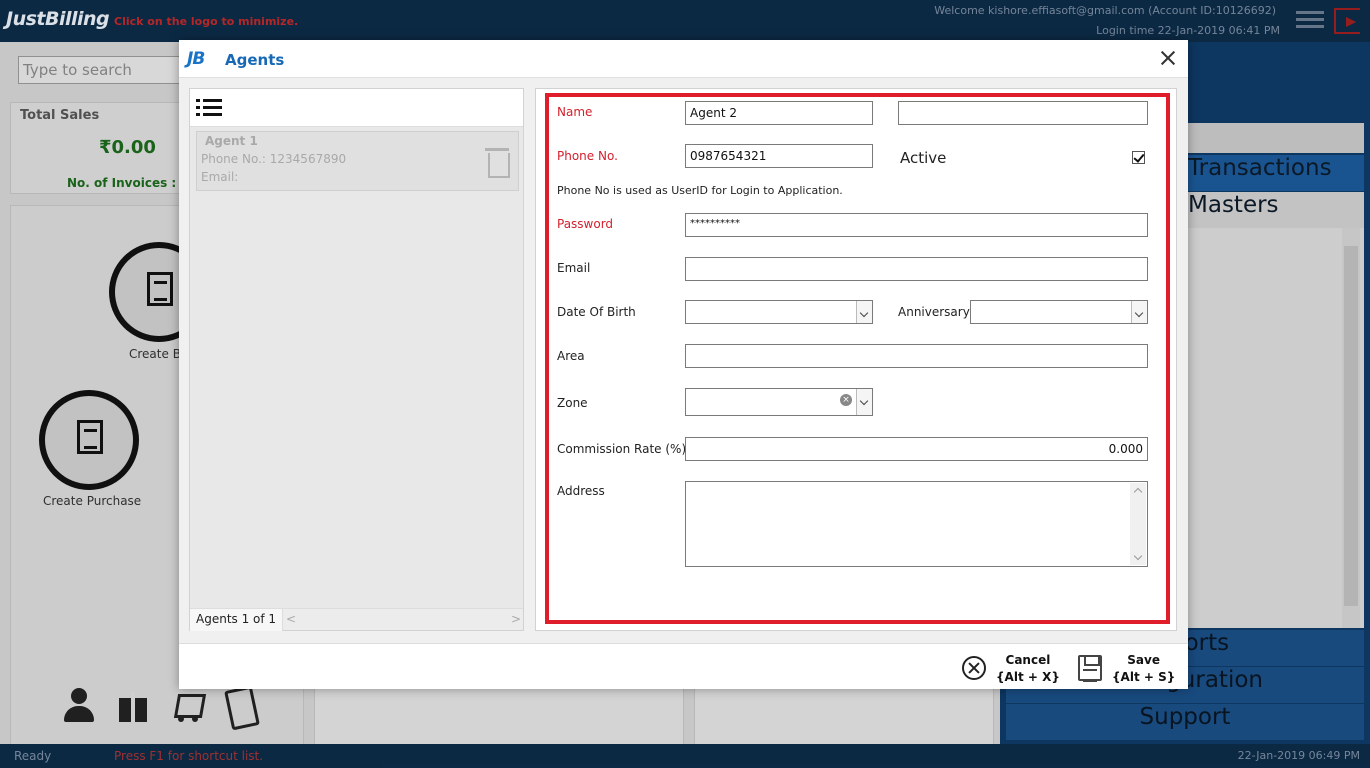 The image size is (1370, 768). Describe the element at coordinates (497, 162) in the screenshot. I see `trash-icon` at that location.